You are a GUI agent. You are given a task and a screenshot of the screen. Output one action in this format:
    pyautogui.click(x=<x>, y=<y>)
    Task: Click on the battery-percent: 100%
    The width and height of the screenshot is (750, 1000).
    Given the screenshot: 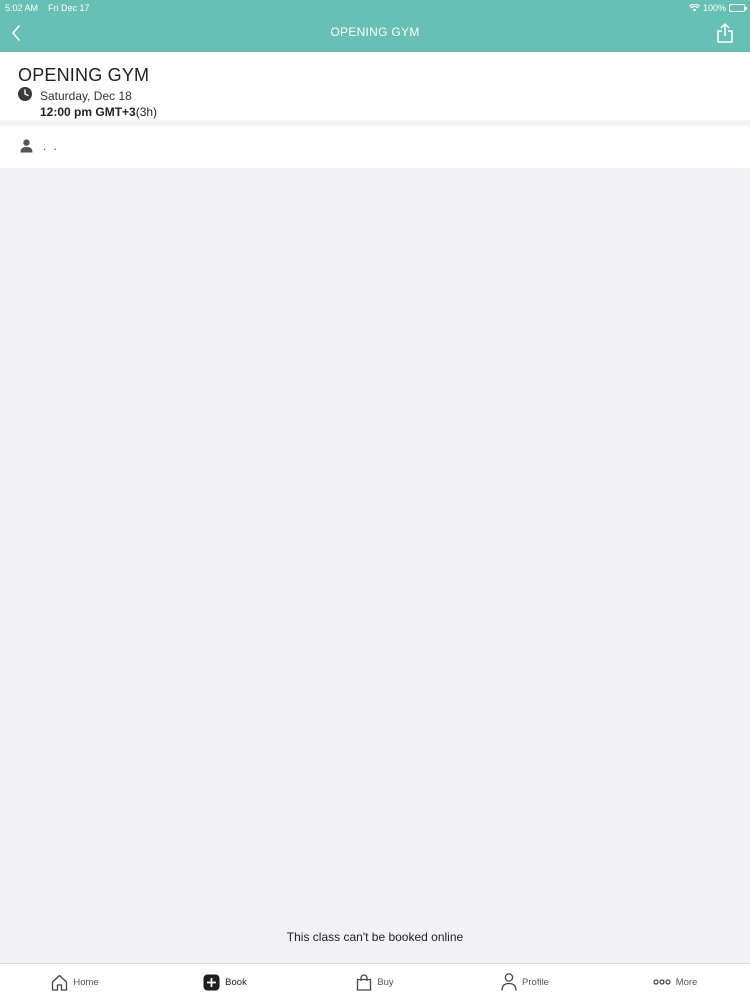 What is the action you would take?
    pyautogui.click(x=714, y=8)
    